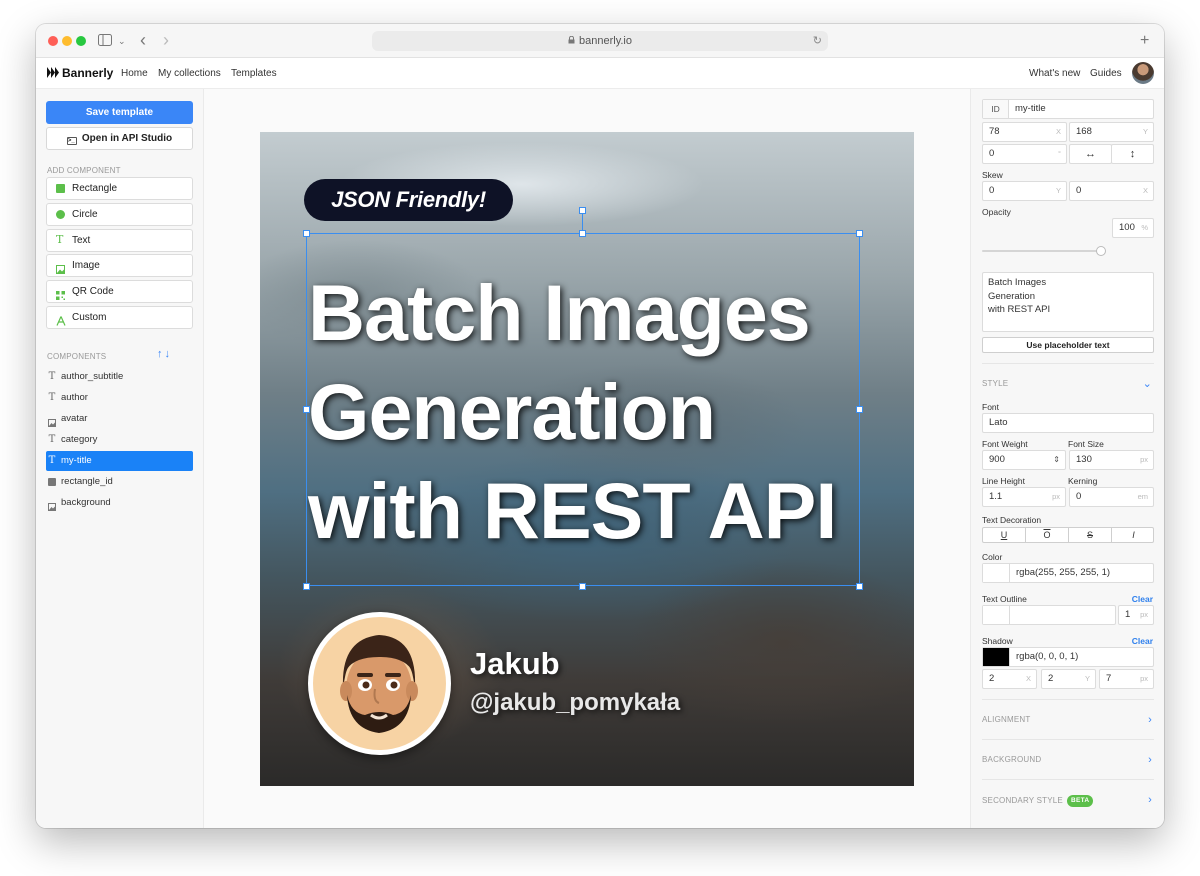  Describe the element at coordinates (1024, 154) in the screenshot. I see `rotation-field: 0 °` at that location.